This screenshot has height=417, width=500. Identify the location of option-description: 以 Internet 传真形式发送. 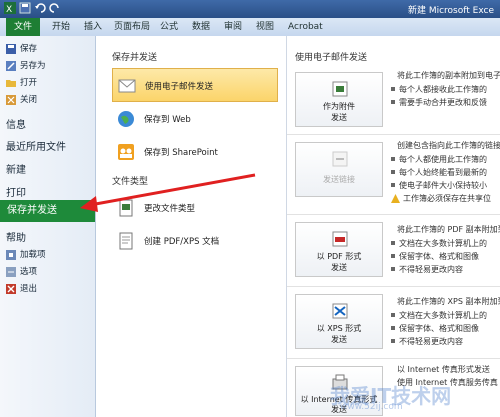
(443, 369).